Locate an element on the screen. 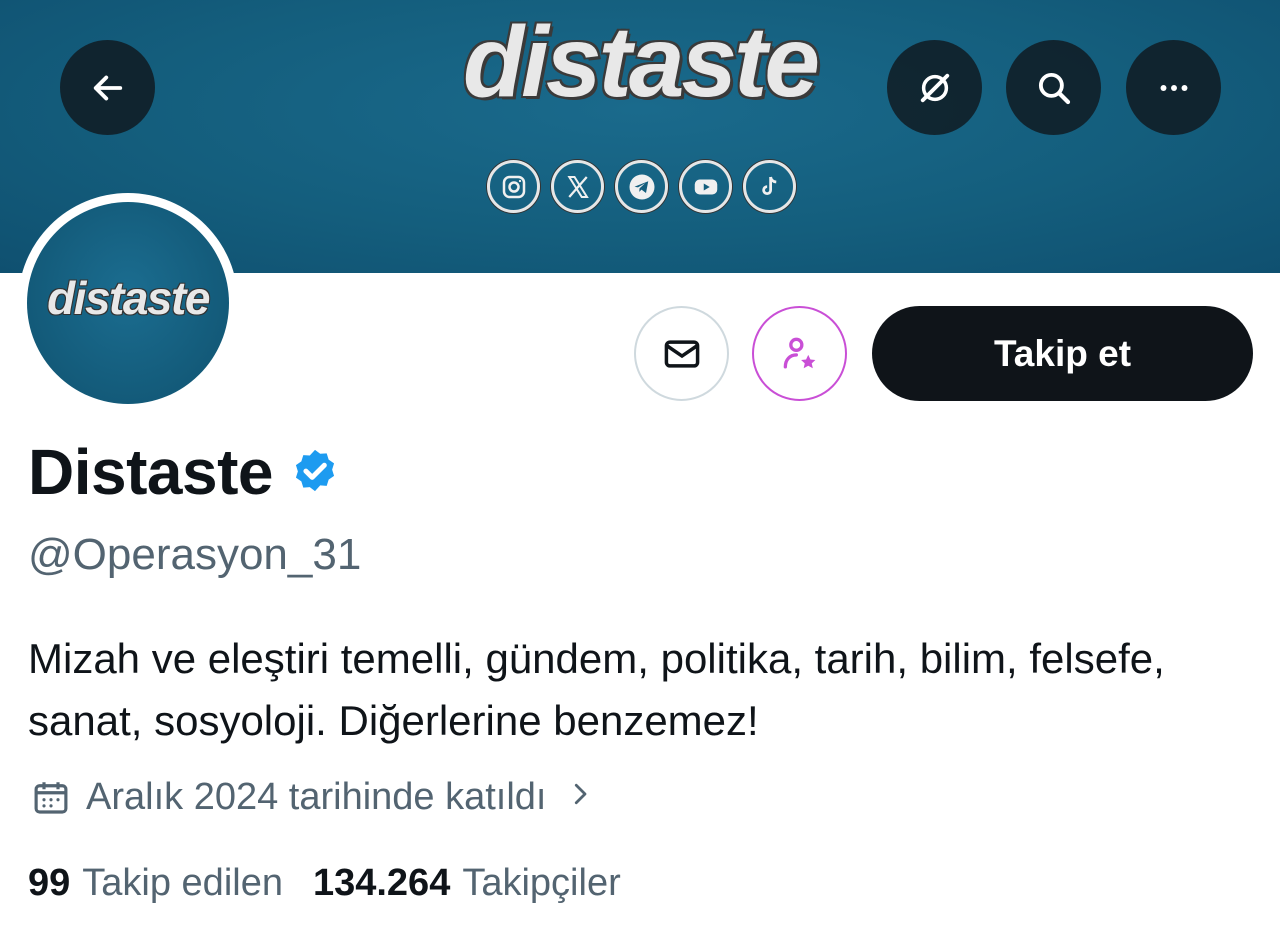  avatar-image: distaste is located at coordinates (128, 303).